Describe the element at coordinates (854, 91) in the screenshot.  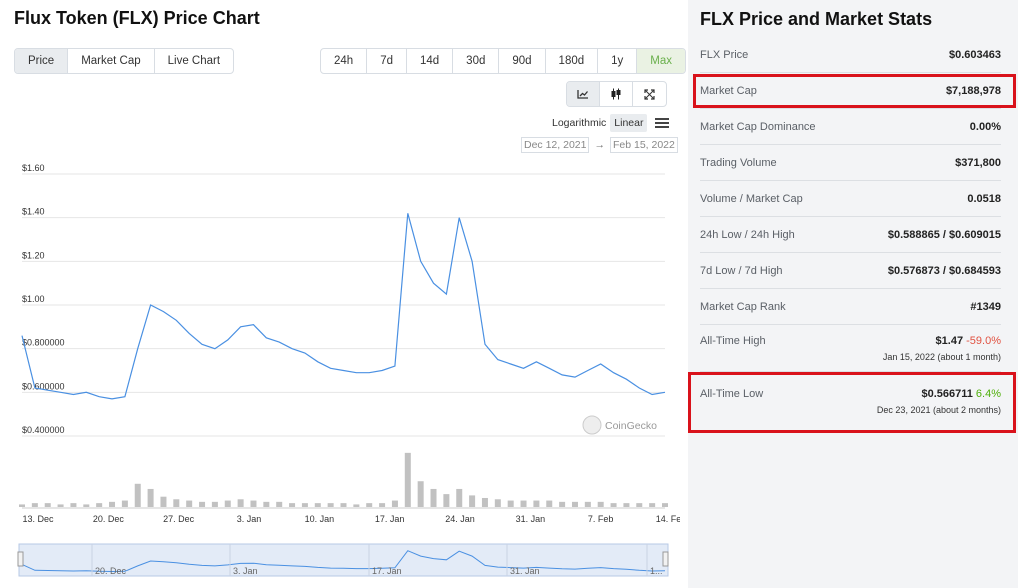
I see `highlight-market-cap` at that location.